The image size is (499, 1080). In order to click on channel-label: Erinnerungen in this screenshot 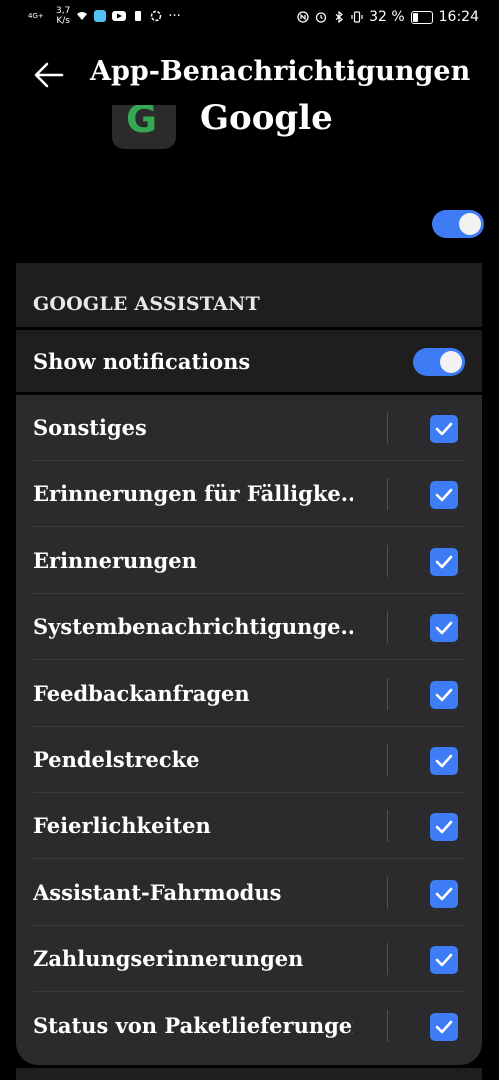, I will do `click(115, 560)`.